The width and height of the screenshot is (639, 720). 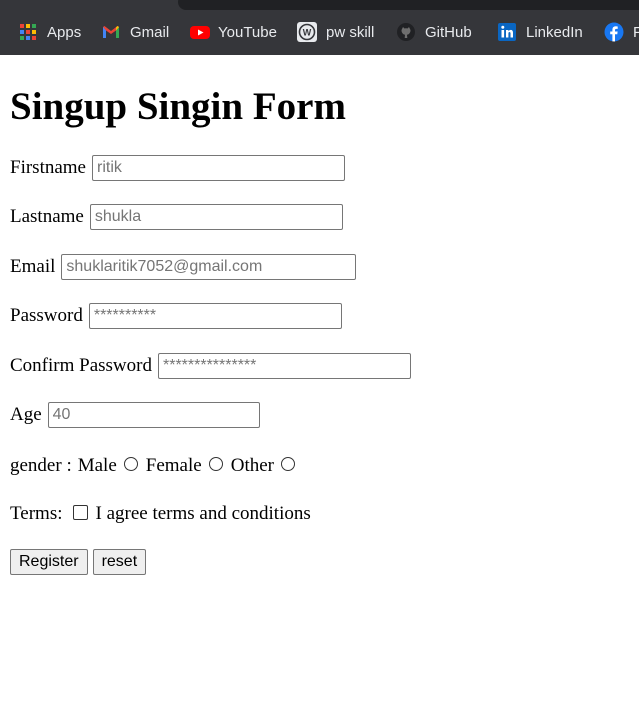 What do you see at coordinates (209, 267) in the screenshot?
I see `email-input` at bounding box center [209, 267].